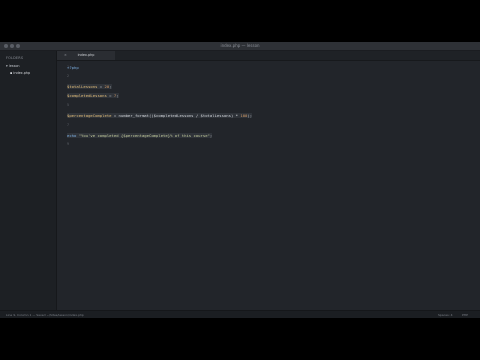 This screenshot has width=480, height=360. Describe the element at coordinates (67, 105) in the screenshot. I see `line-number: 5` at that location.